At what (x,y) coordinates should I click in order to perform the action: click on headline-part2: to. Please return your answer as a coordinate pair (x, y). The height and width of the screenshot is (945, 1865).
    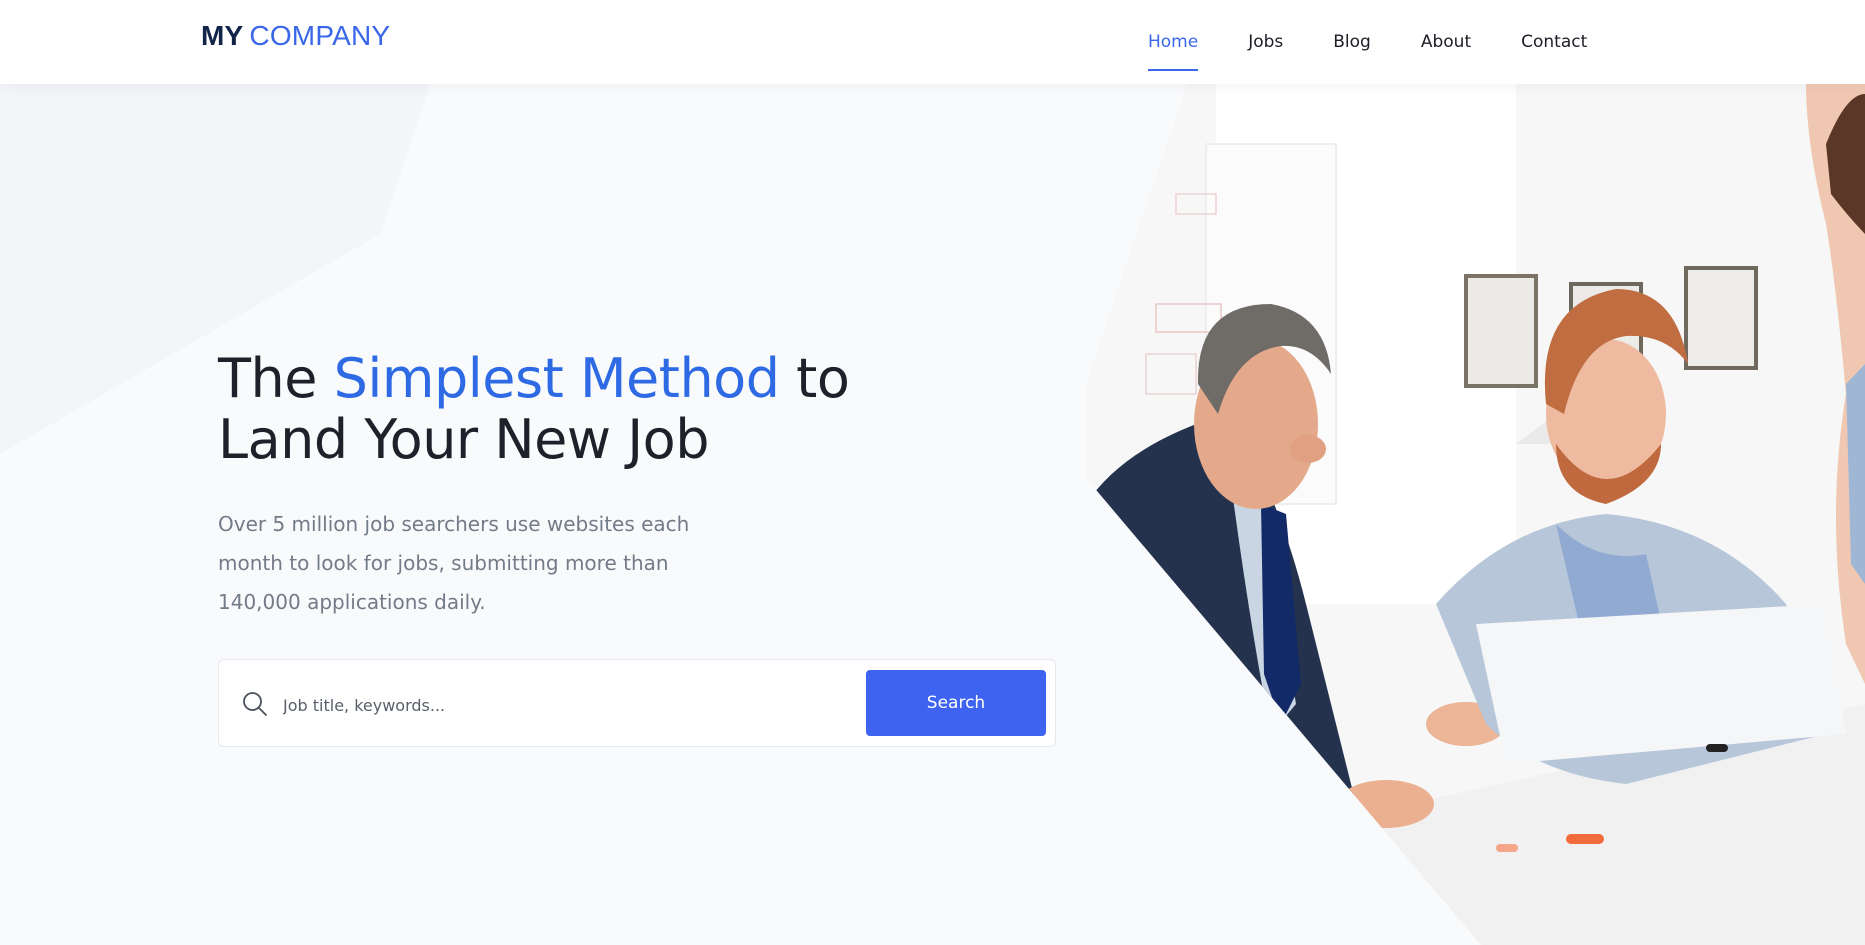
    Looking at the image, I should click on (814, 378).